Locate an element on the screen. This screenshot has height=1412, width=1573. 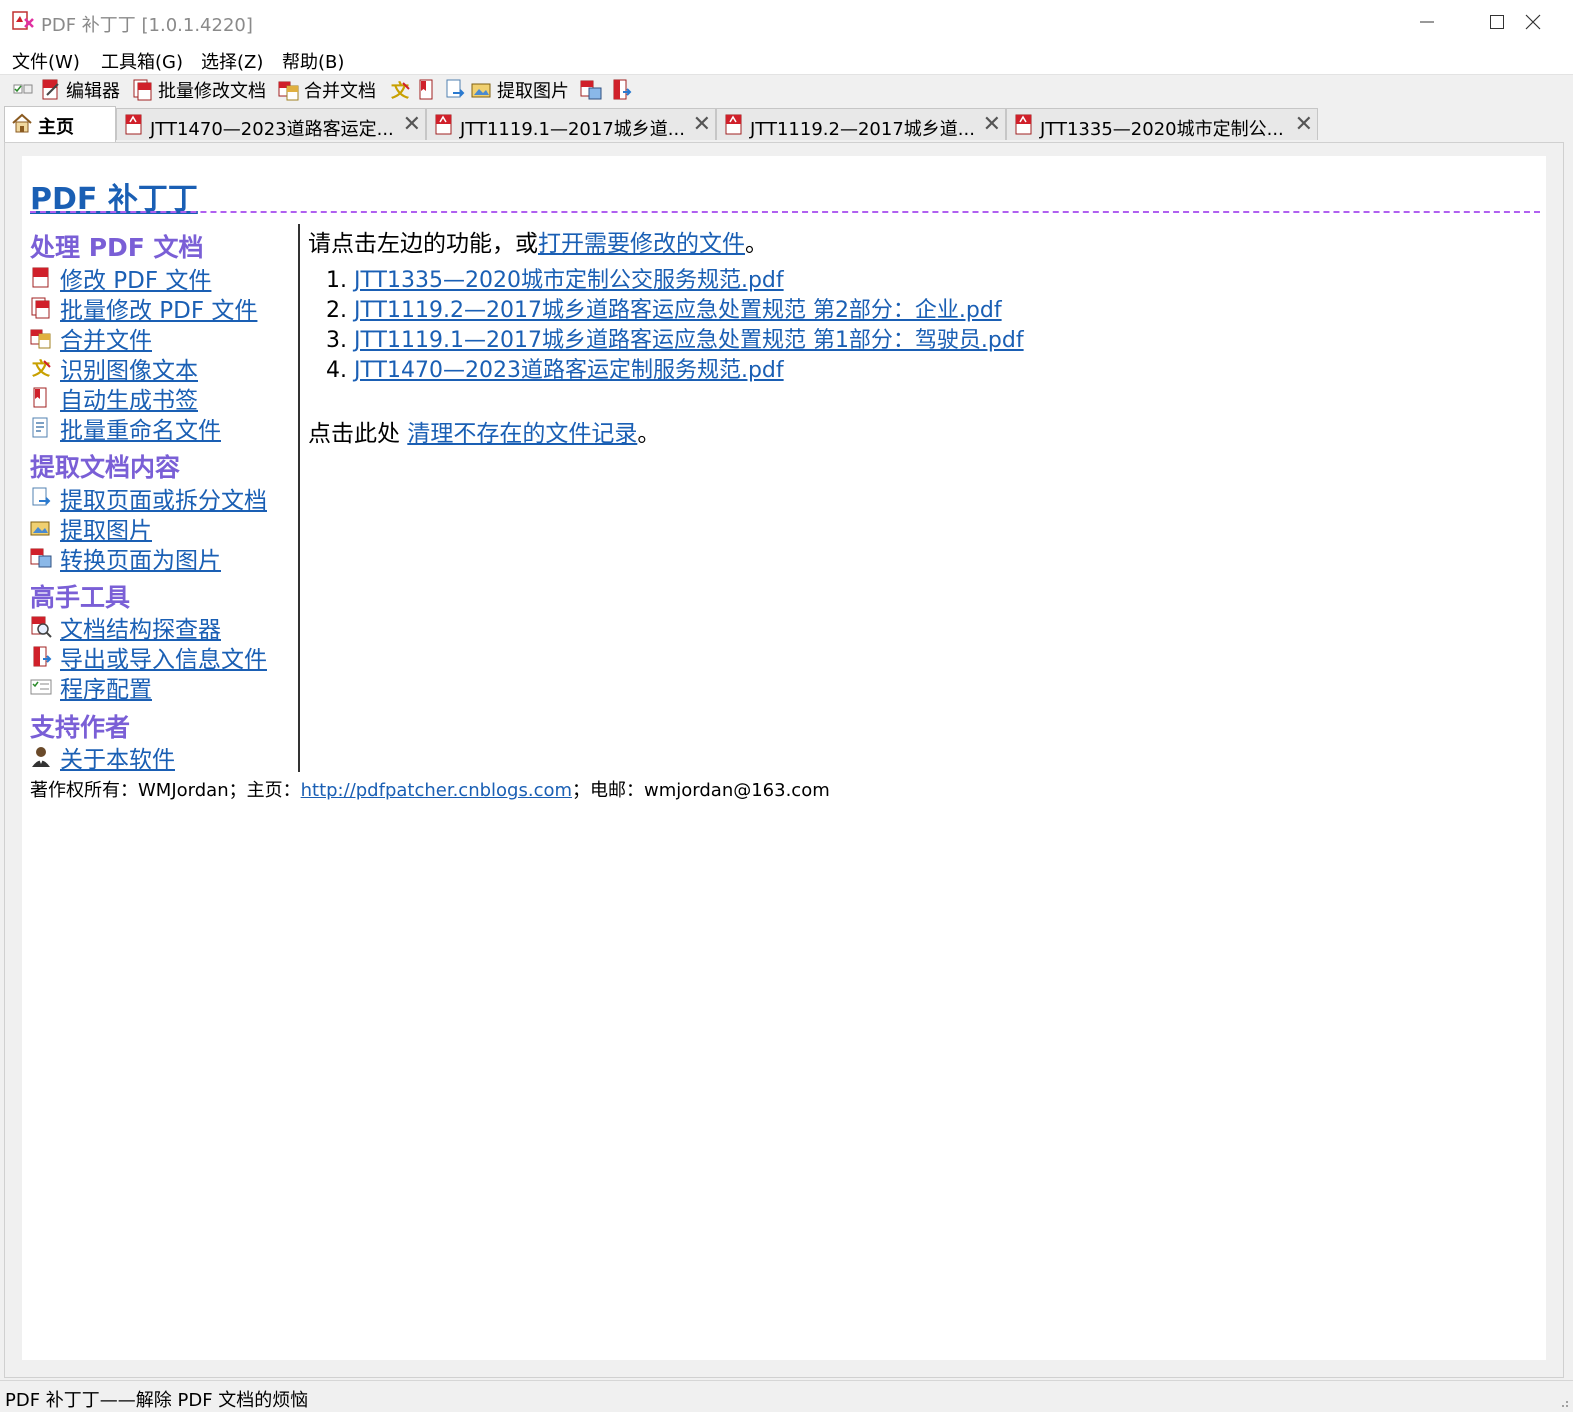
recent-file-link: JTT1335—2020城市定制公交服务规范.pdf is located at coordinates (569, 280).